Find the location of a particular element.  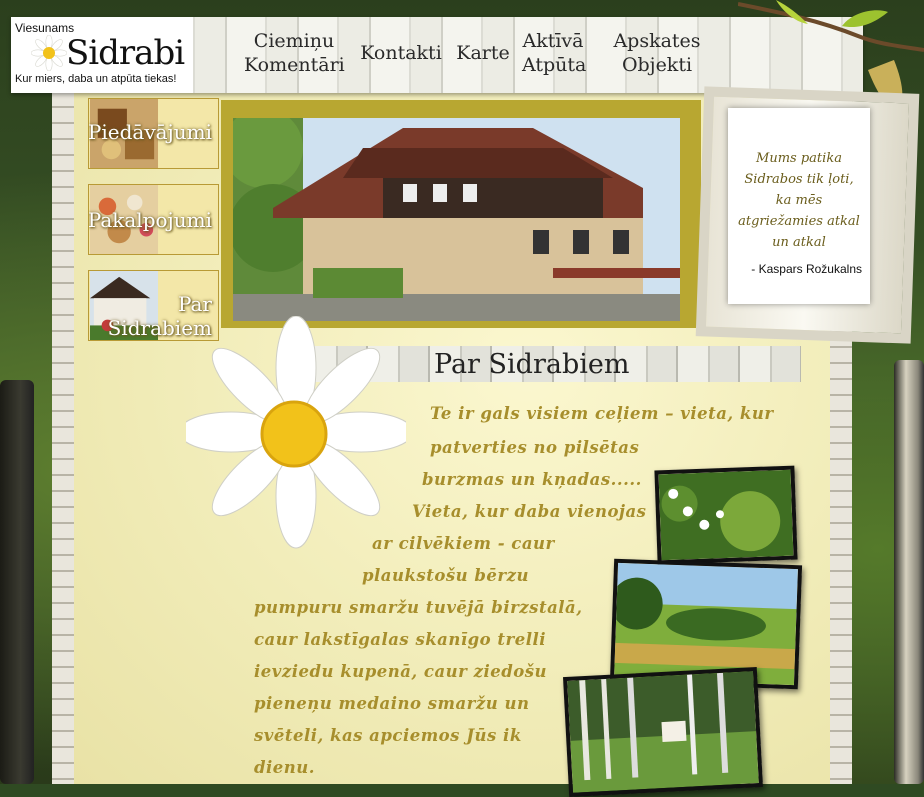

birch-trunk-right is located at coordinates (909, 572).